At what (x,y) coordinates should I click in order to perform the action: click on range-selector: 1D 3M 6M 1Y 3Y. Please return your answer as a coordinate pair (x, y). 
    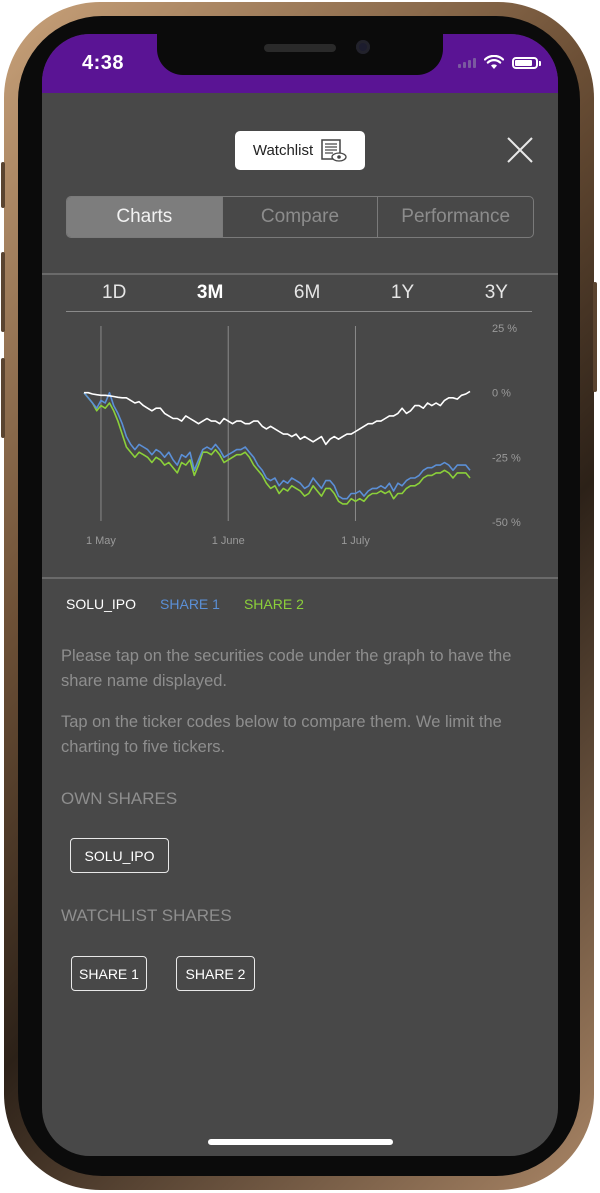
    Looking at the image, I should click on (299, 297).